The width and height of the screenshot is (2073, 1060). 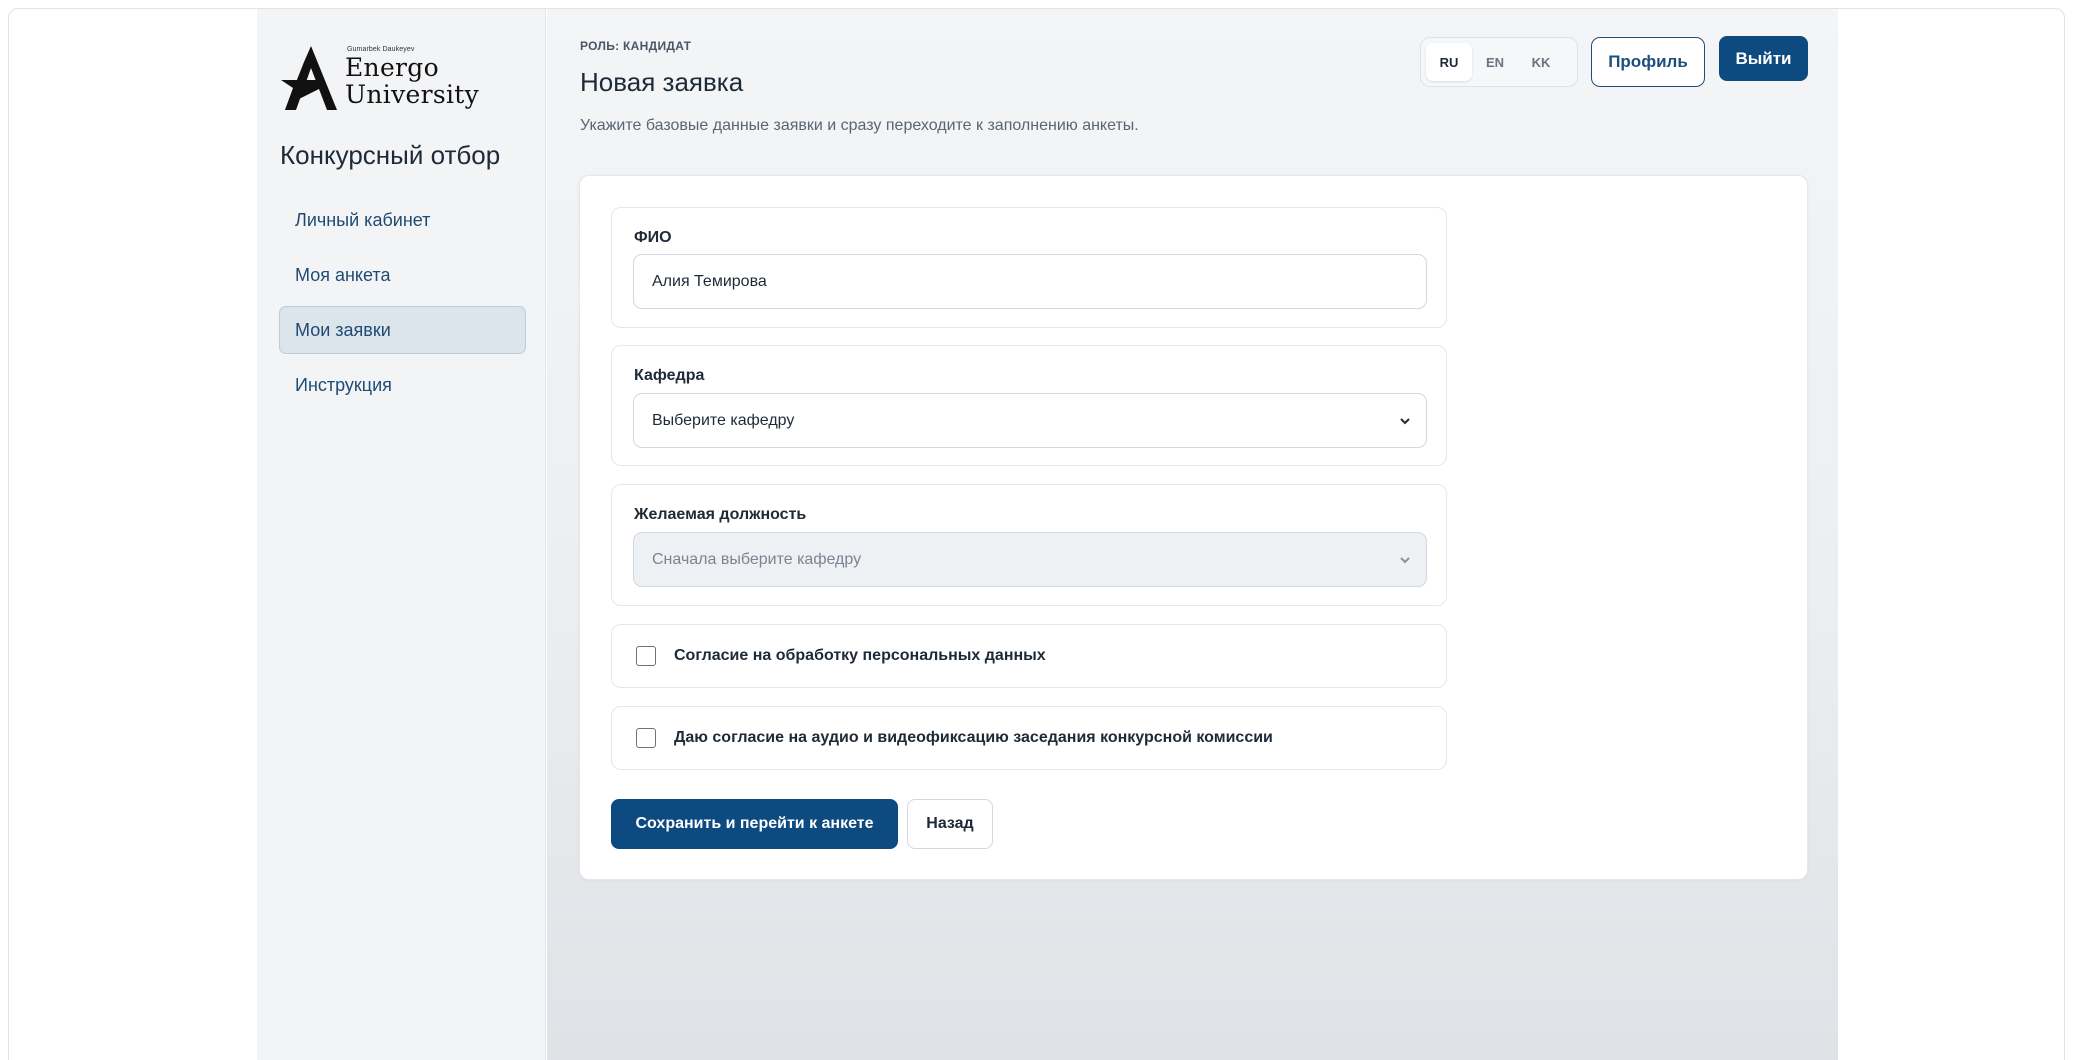 I want to click on position-selected-value: Сначала выберите кафедру, so click(x=757, y=559).